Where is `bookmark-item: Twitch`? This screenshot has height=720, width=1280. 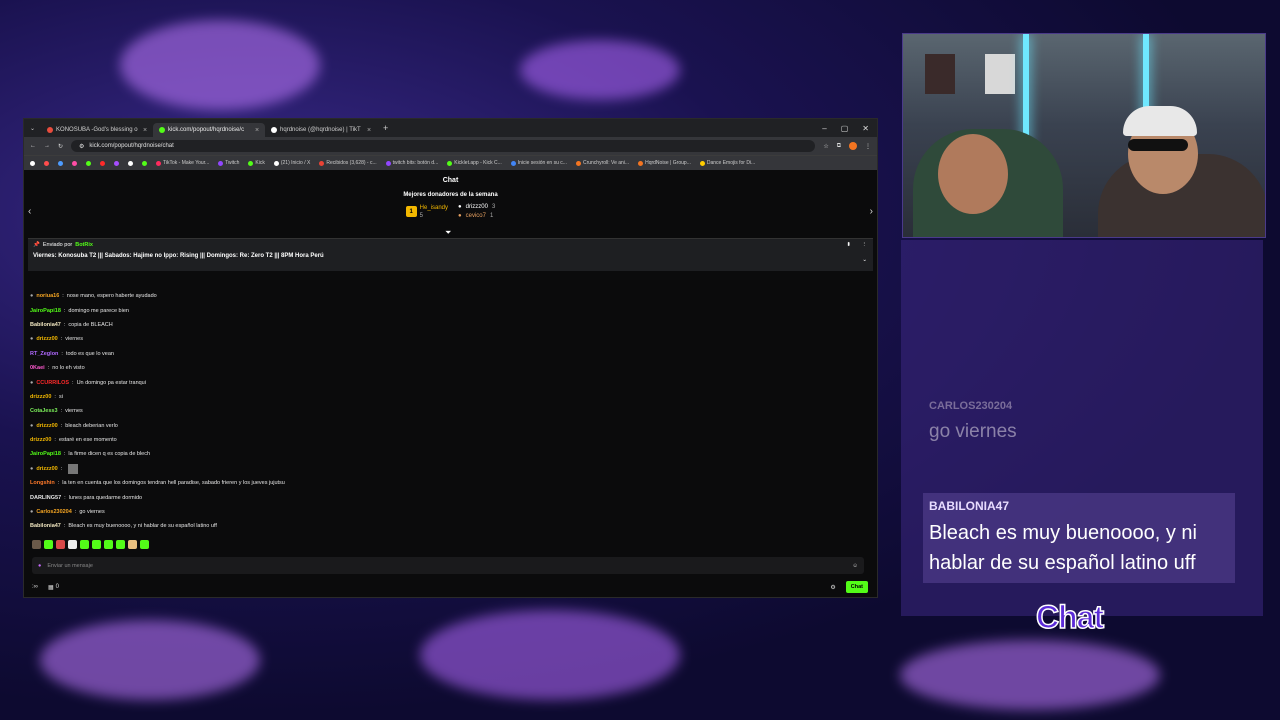 bookmark-item: Twitch is located at coordinates (228, 163).